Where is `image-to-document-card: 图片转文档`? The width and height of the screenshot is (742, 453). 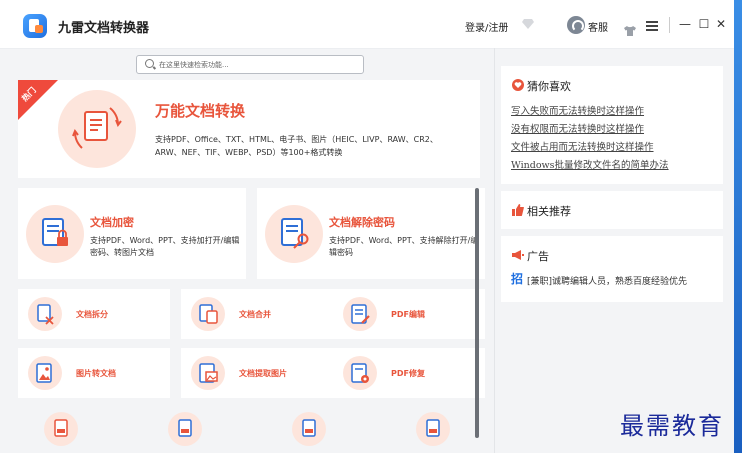 image-to-document-card: 图片转文档 is located at coordinates (94, 373).